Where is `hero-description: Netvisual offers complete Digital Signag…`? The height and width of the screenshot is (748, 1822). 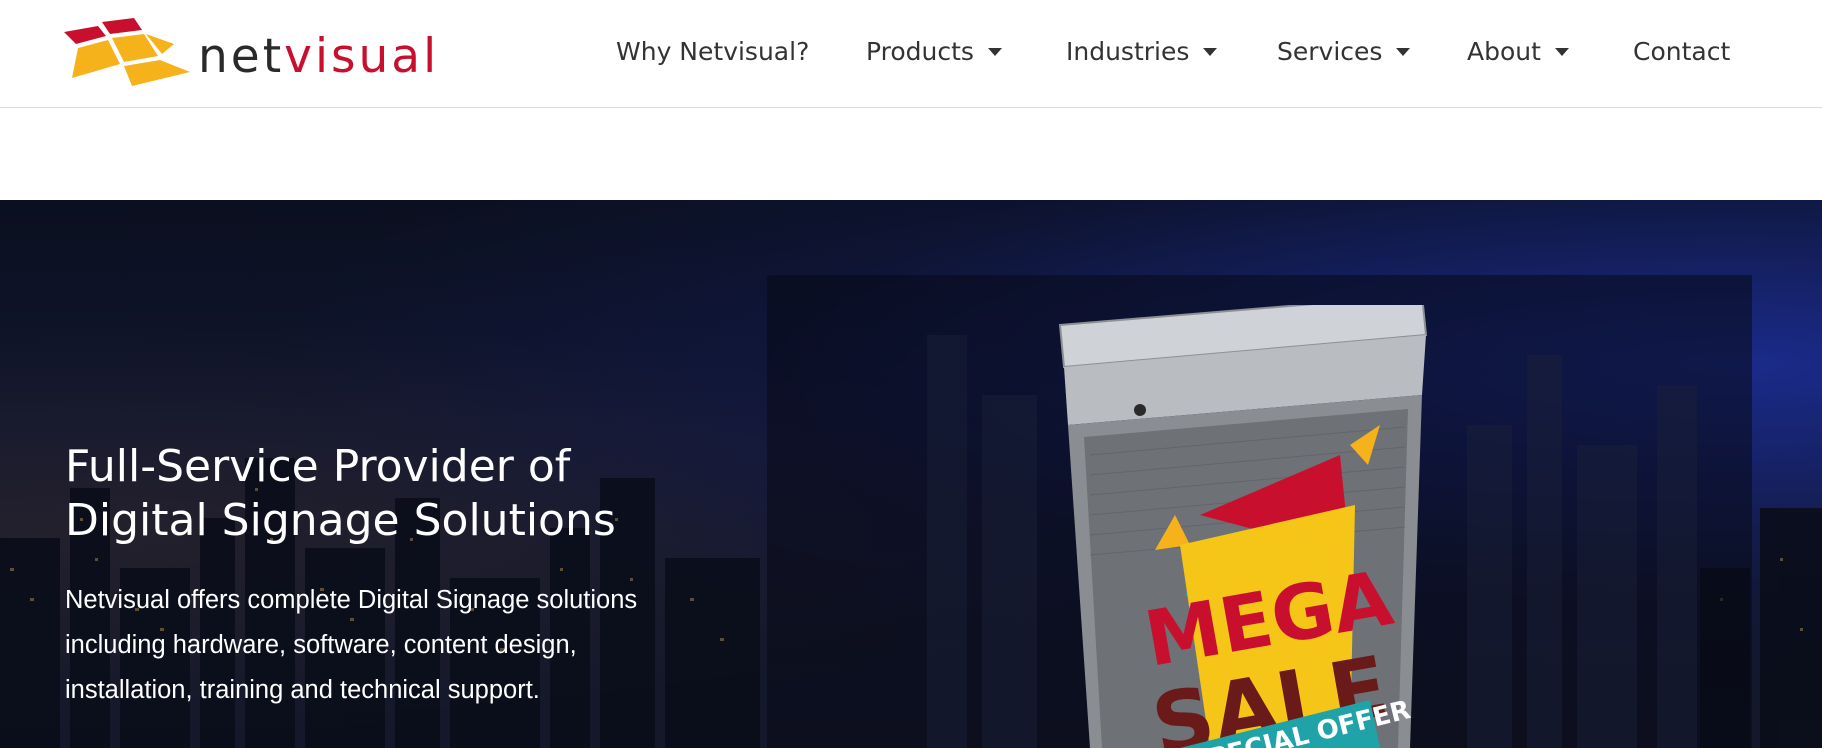 hero-description: Netvisual offers complete Digital Signag… is located at coordinates (425, 645).